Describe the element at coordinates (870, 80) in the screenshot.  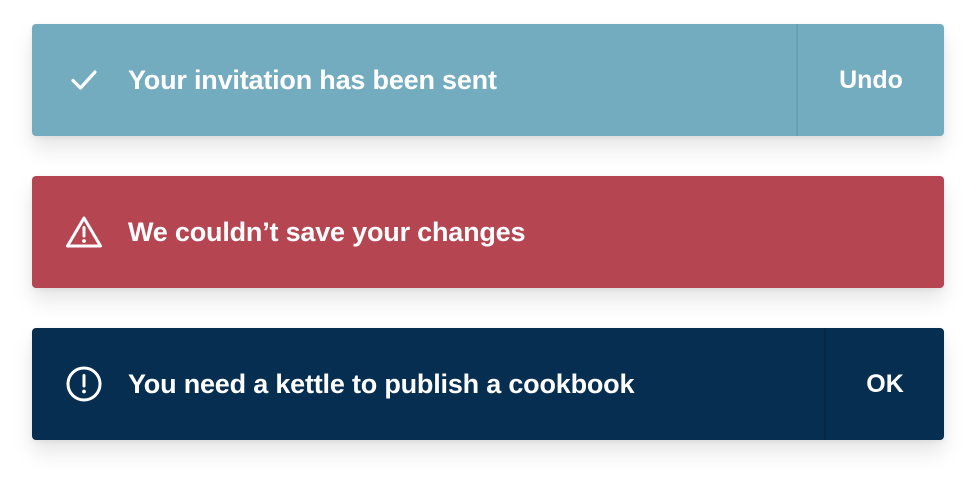
I see `undo-button: Undo` at that location.